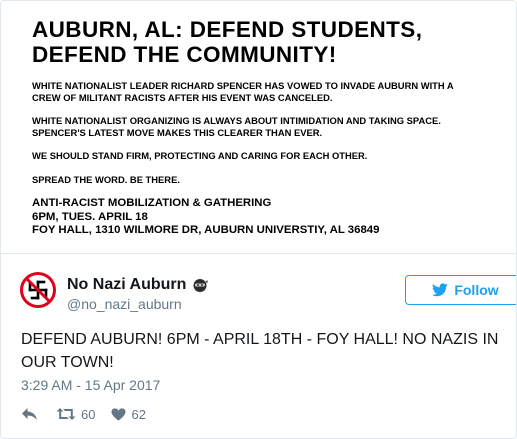  I want to click on flyer-paragraph: SPREAD THE WORD. BE THERE., so click(106, 179).